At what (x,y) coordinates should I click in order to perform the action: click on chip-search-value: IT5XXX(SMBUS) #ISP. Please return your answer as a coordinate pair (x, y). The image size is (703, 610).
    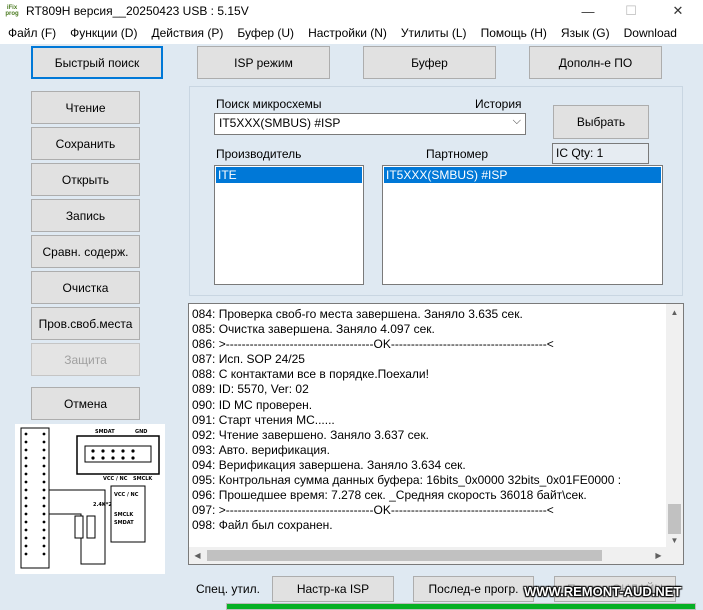
    Looking at the image, I should click on (280, 123).